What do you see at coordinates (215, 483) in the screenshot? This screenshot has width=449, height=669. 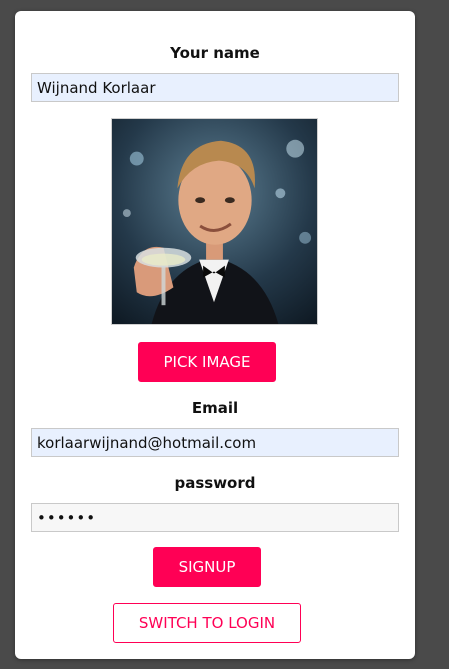 I see `password-label: password` at bounding box center [215, 483].